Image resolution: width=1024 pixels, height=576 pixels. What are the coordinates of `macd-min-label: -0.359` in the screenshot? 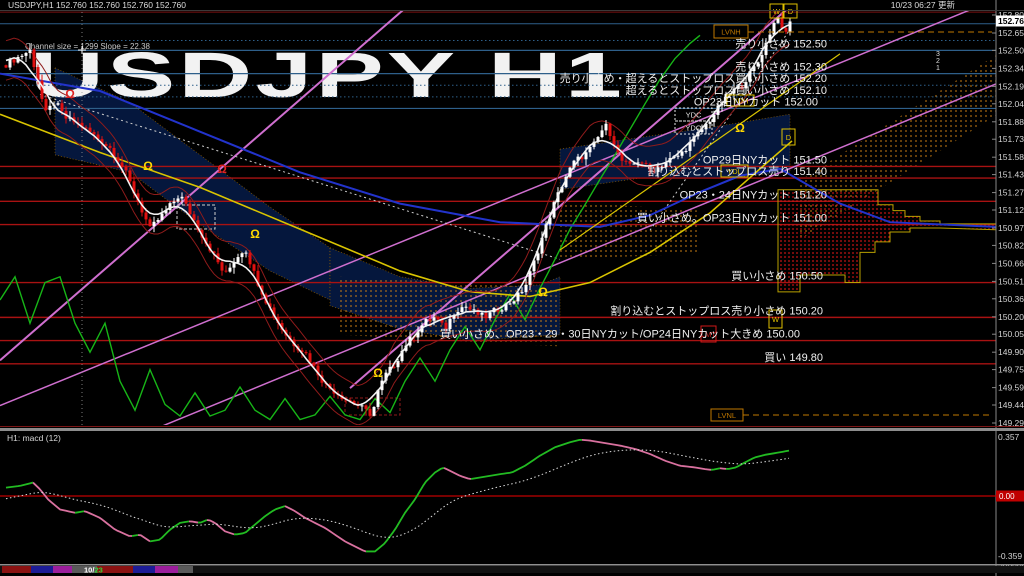 It's located at (1010, 556).